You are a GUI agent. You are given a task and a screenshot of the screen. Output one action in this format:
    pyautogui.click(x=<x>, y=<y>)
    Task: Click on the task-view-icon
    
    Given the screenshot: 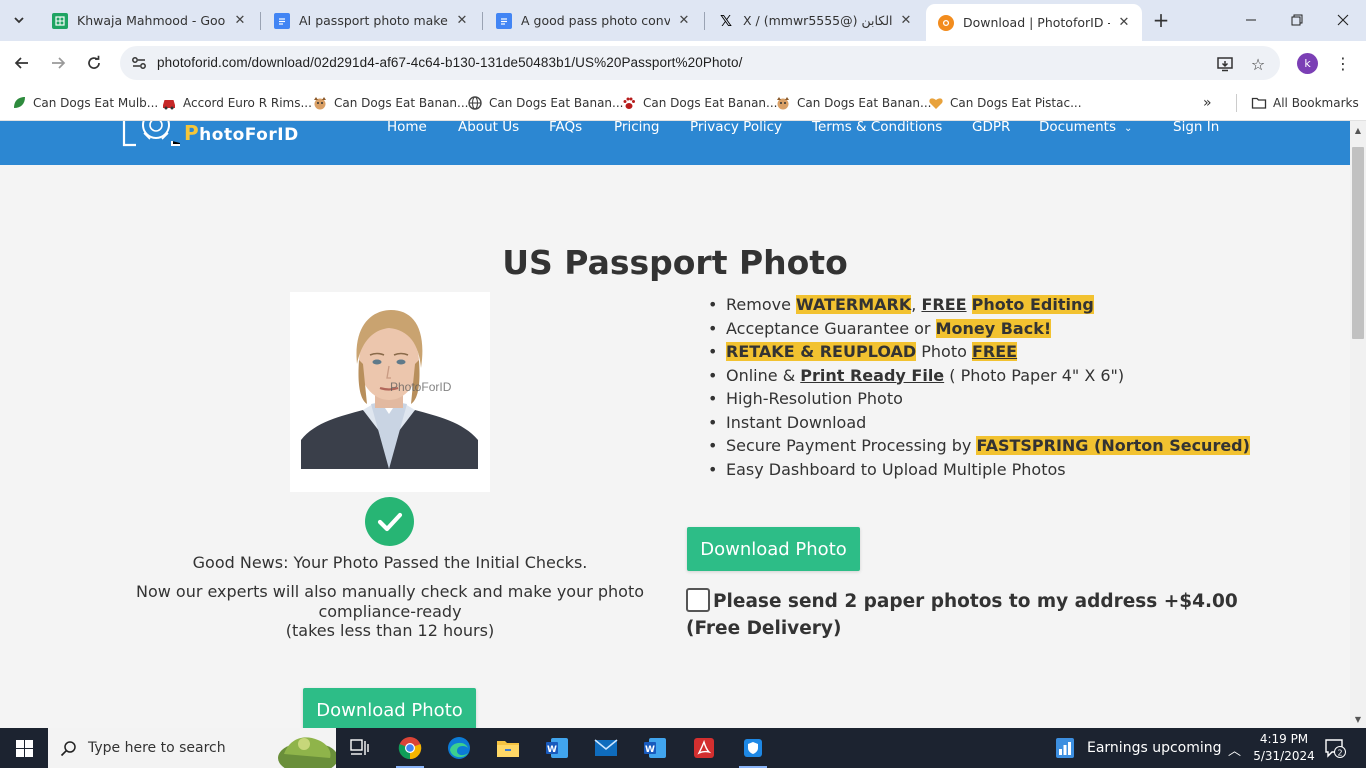 What is the action you would take?
    pyautogui.click(x=360, y=748)
    